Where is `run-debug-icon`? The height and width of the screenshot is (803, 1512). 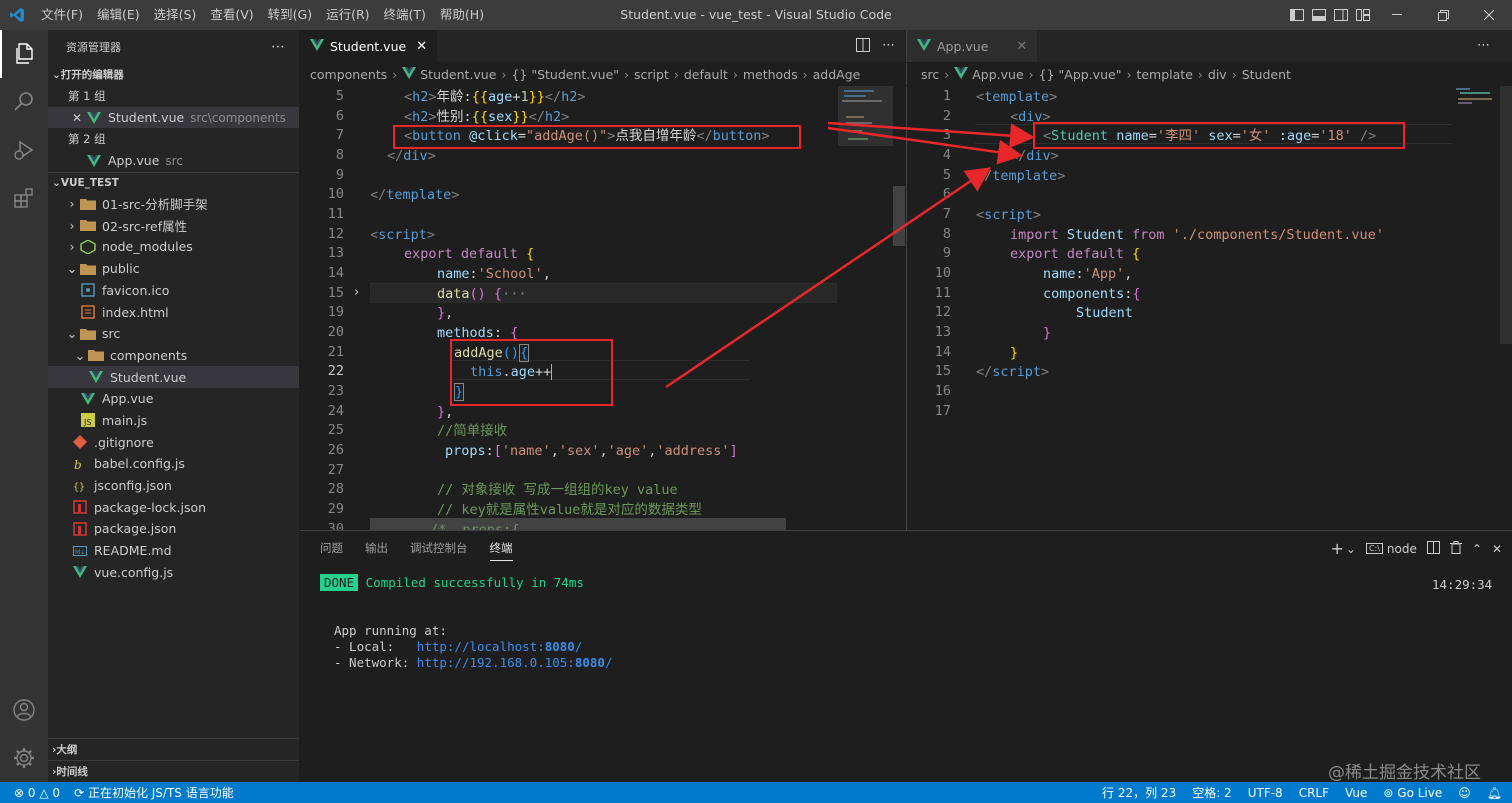
run-debug-icon is located at coordinates (24, 150).